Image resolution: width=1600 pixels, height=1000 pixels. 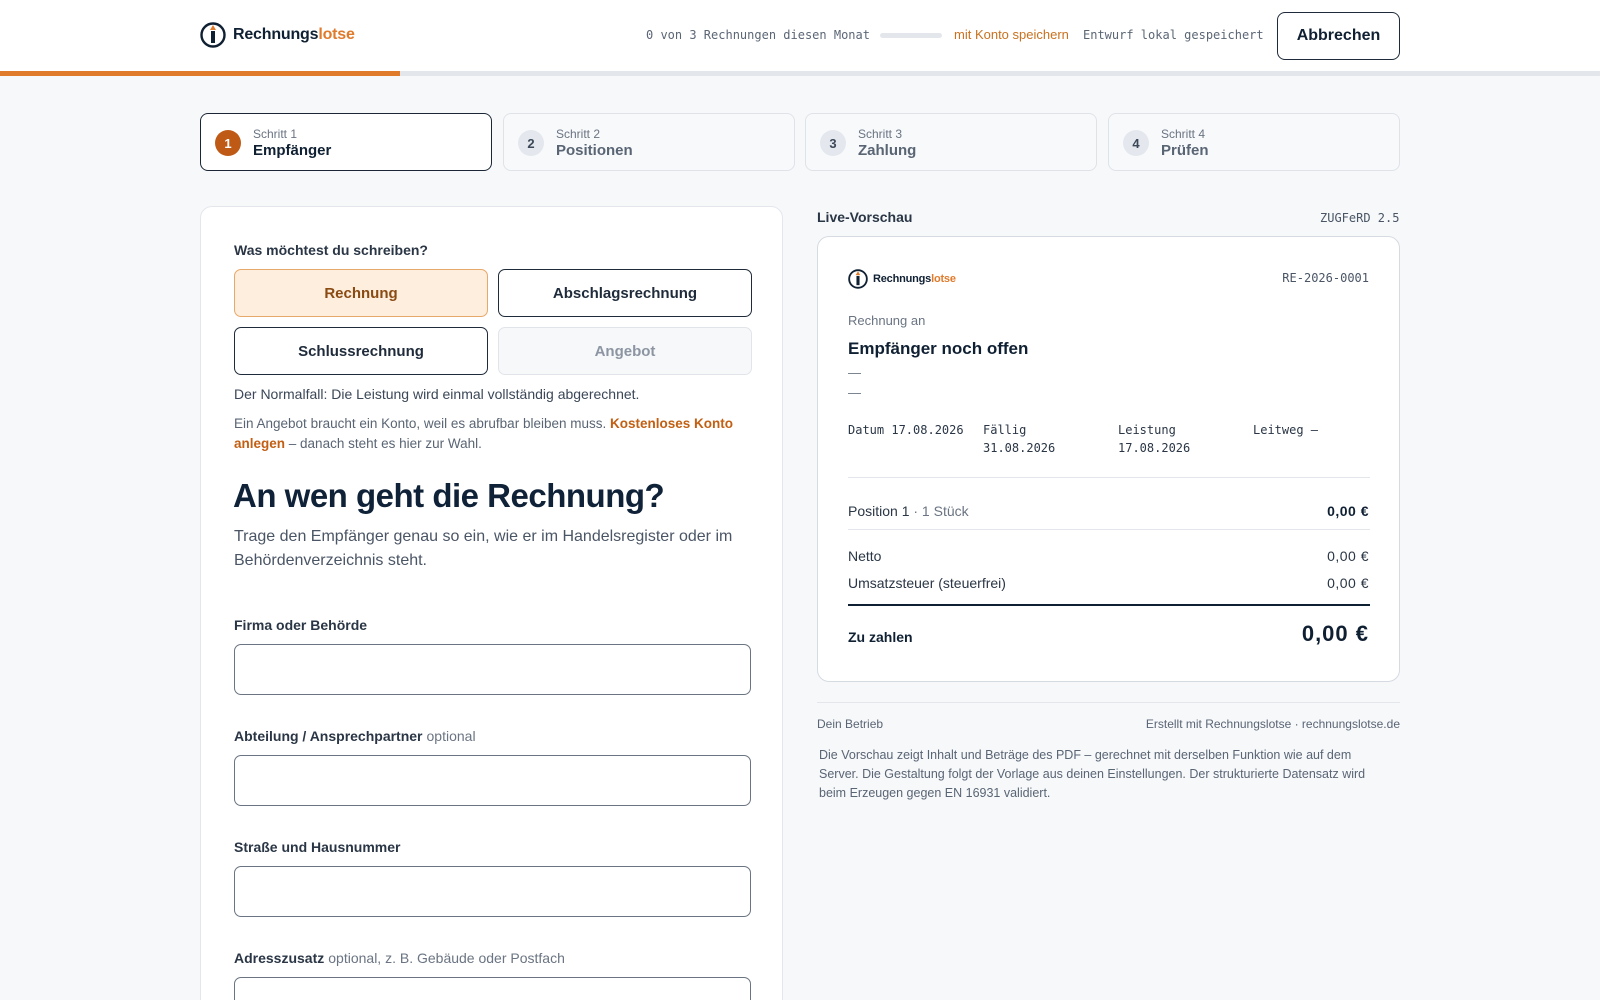 I want to click on step-pruefen: 4 Schritt 4 Prüfen, so click(x=1254, y=142).